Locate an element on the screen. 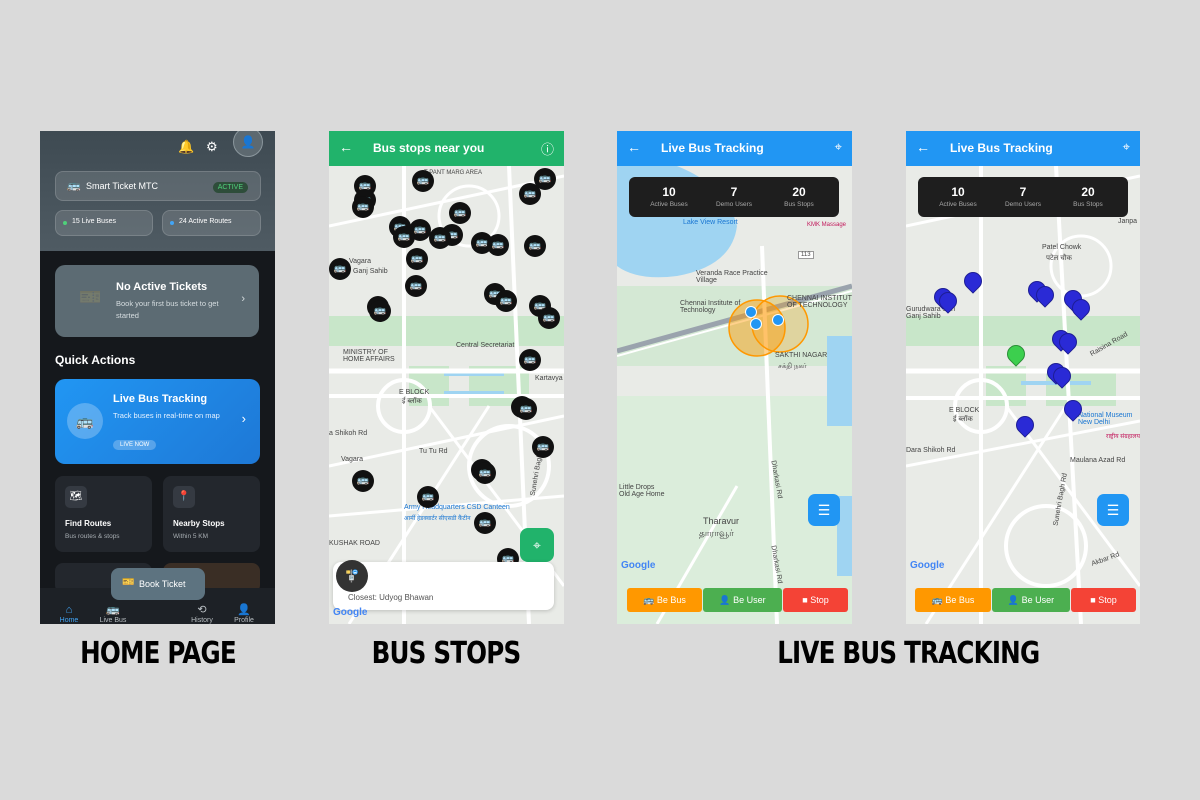  green-dot-icon is located at coordinates (65, 223).